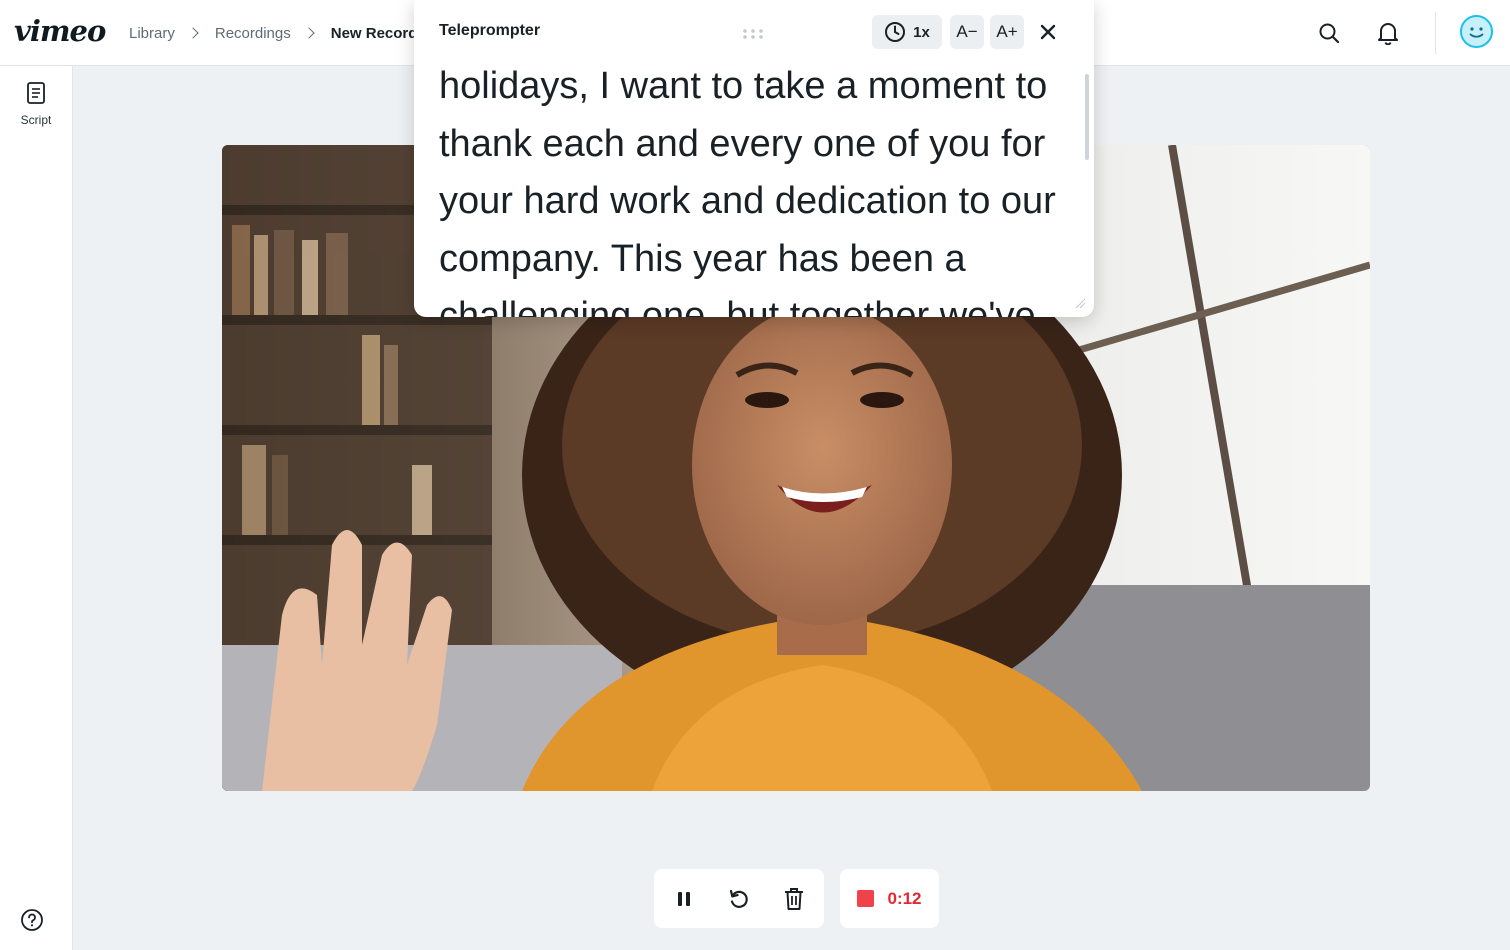 The height and width of the screenshot is (950, 1510). What do you see at coordinates (1435, 33) in the screenshot?
I see `header-divider` at bounding box center [1435, 33].